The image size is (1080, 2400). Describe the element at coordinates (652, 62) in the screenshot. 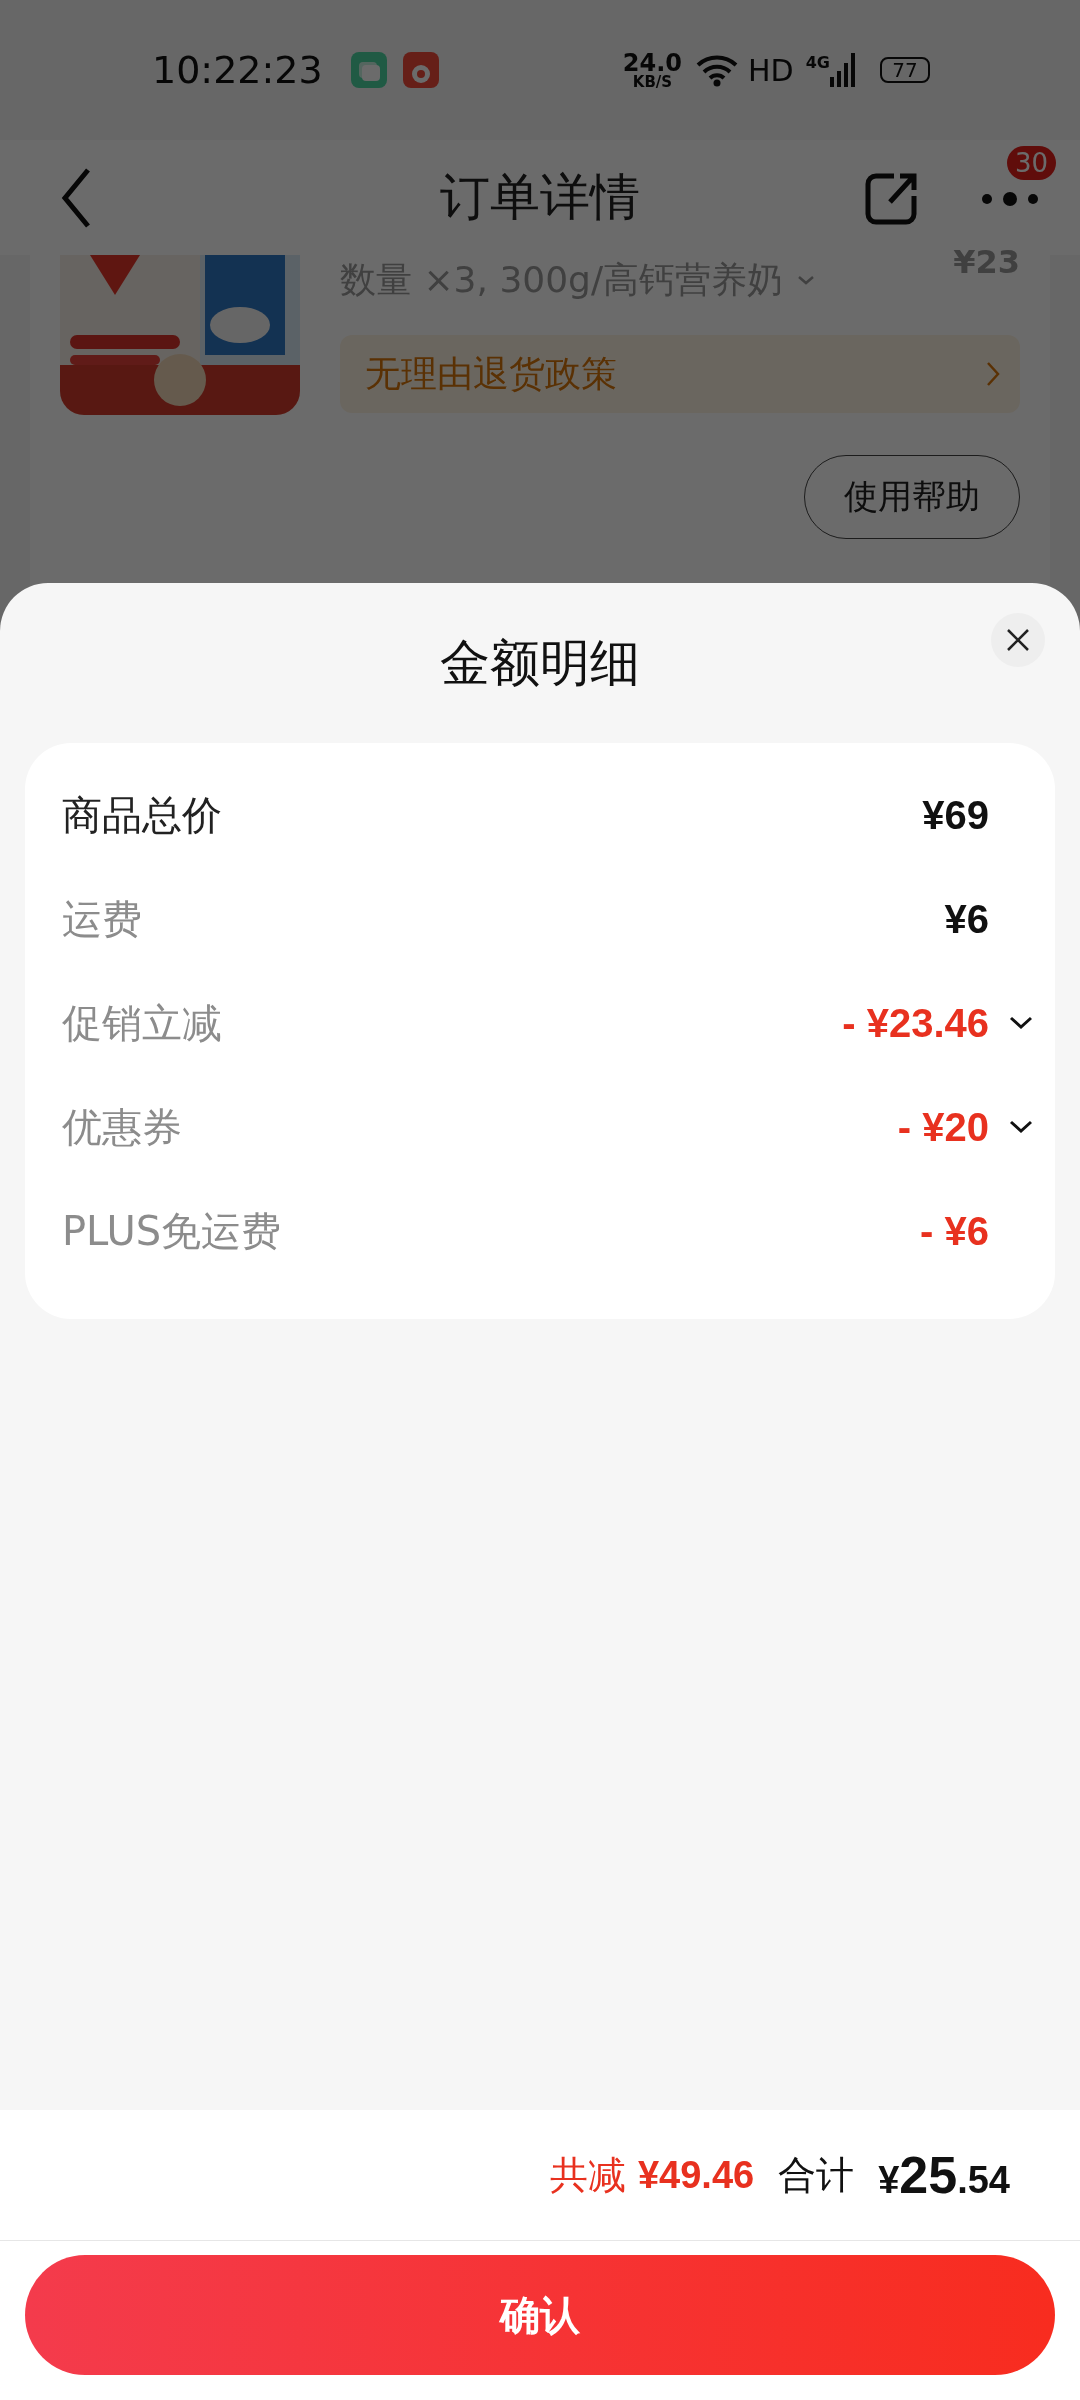

I see `network-speed: 24.0` at that location.